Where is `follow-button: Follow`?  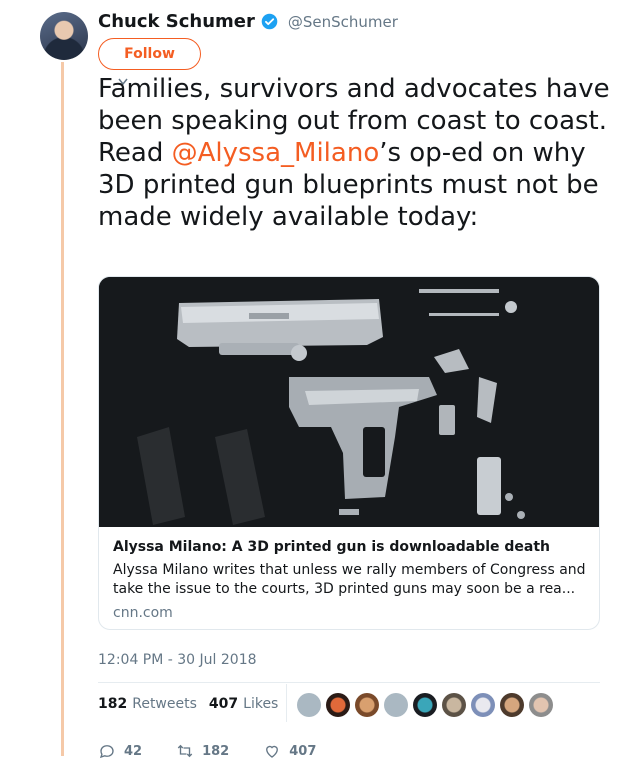 follow-button: Follow is located at coordinates (149, 54).